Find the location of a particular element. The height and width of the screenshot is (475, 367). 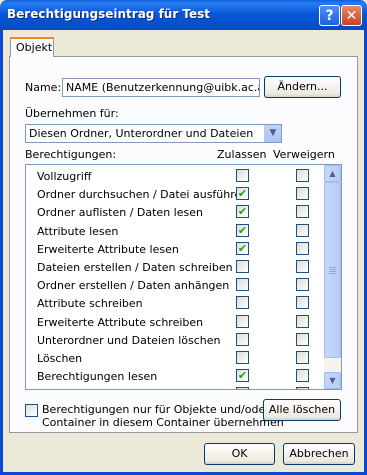

scroll-down-icon: ▼ is located at coordinates (332, 380).